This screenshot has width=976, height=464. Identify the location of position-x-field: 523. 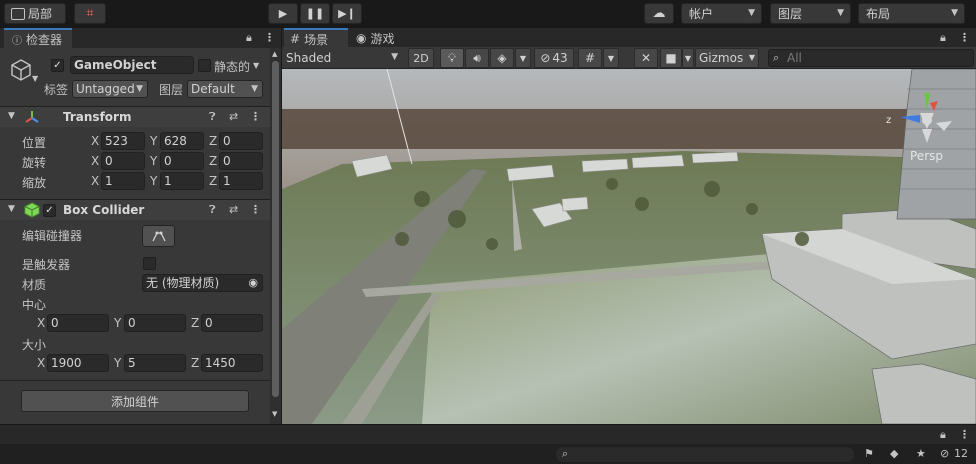
(123, 141).